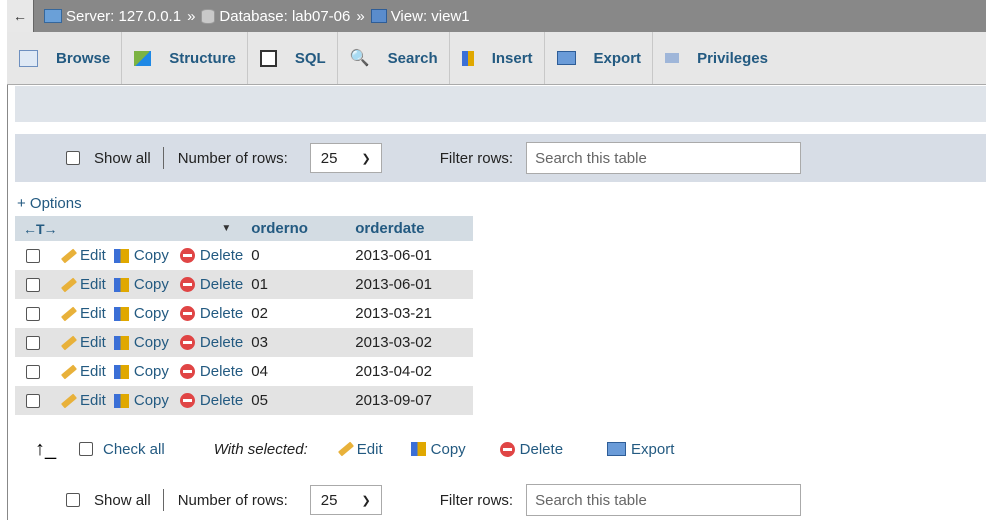  What do you see at coordinates (123, 16) in the screenshot?
I see `breadcrumb-server-label: Server: 127.0.0.1` at bounding box center [123, 16].